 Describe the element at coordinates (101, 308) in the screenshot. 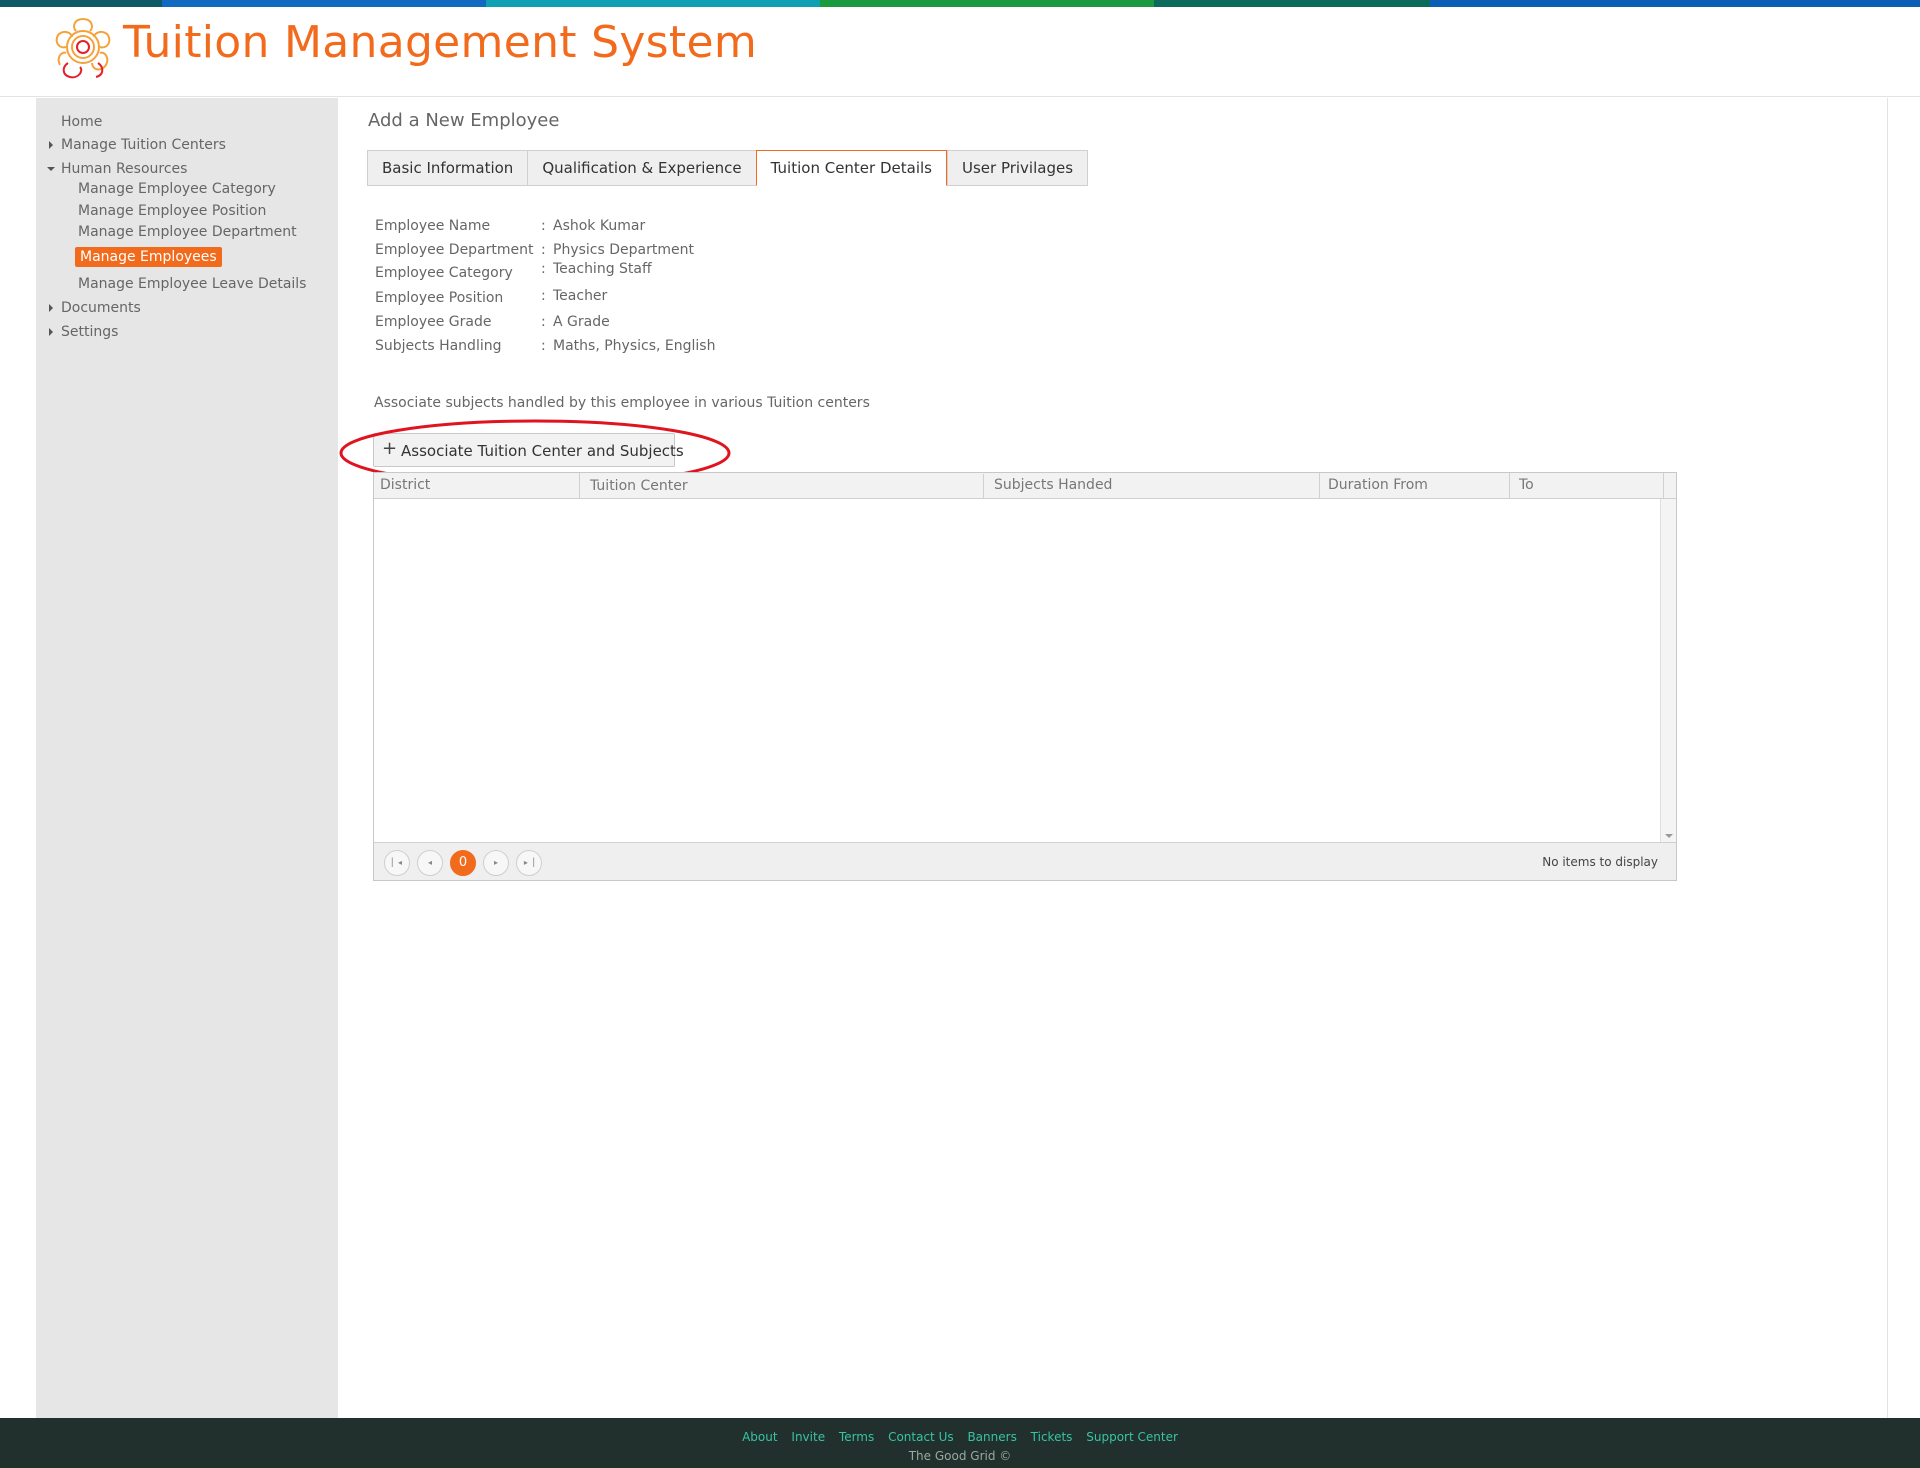

I see `sidebar-item-label: Documents` at that location.